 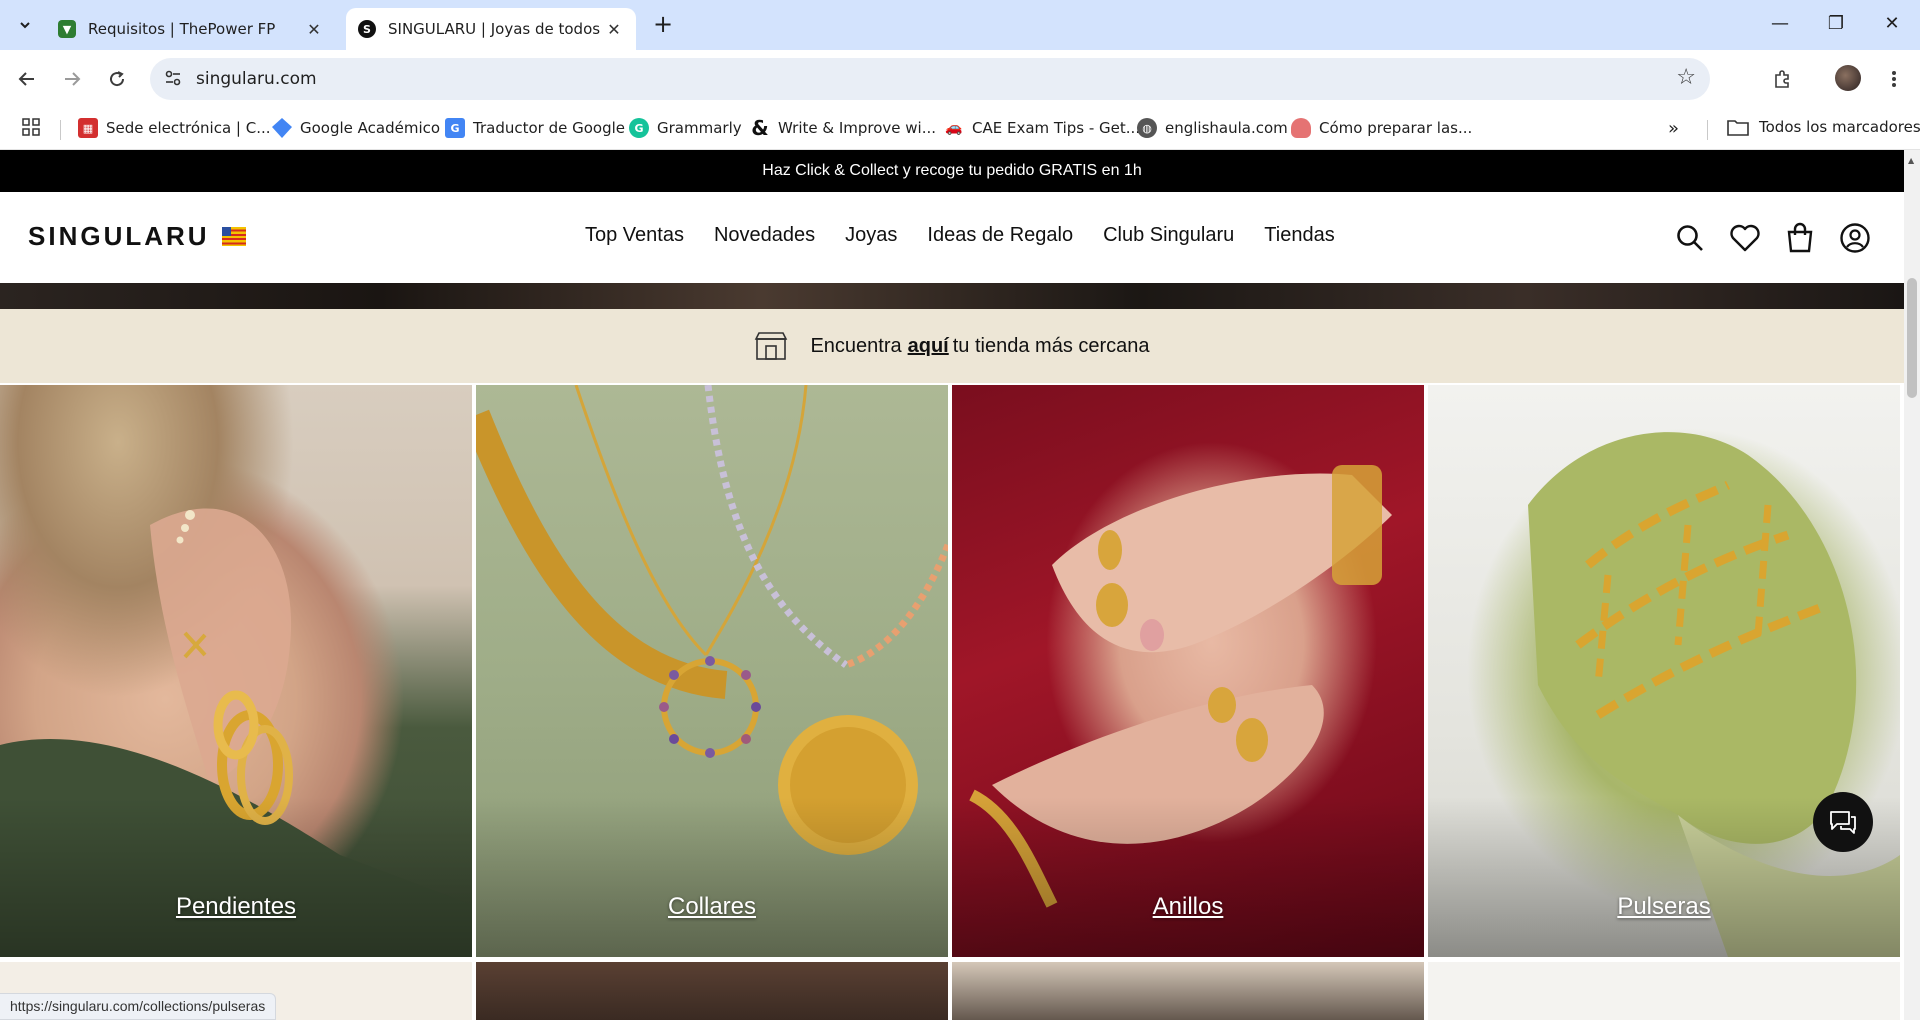 I want to click on tab-singularu: S SINGULARU | Joyas de todos los ✕, so click(x=491, y=29).